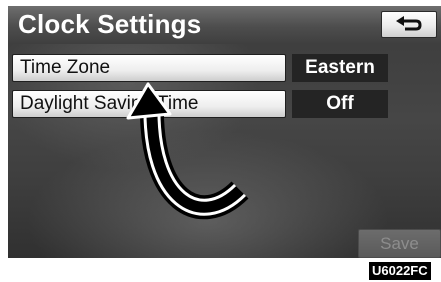 Image resolution: width=441 pixels, height=282 pixels. Describe the element at coordinates (224, 25) in the screenshot. I see `title-bar: Clock Settings` at that location.